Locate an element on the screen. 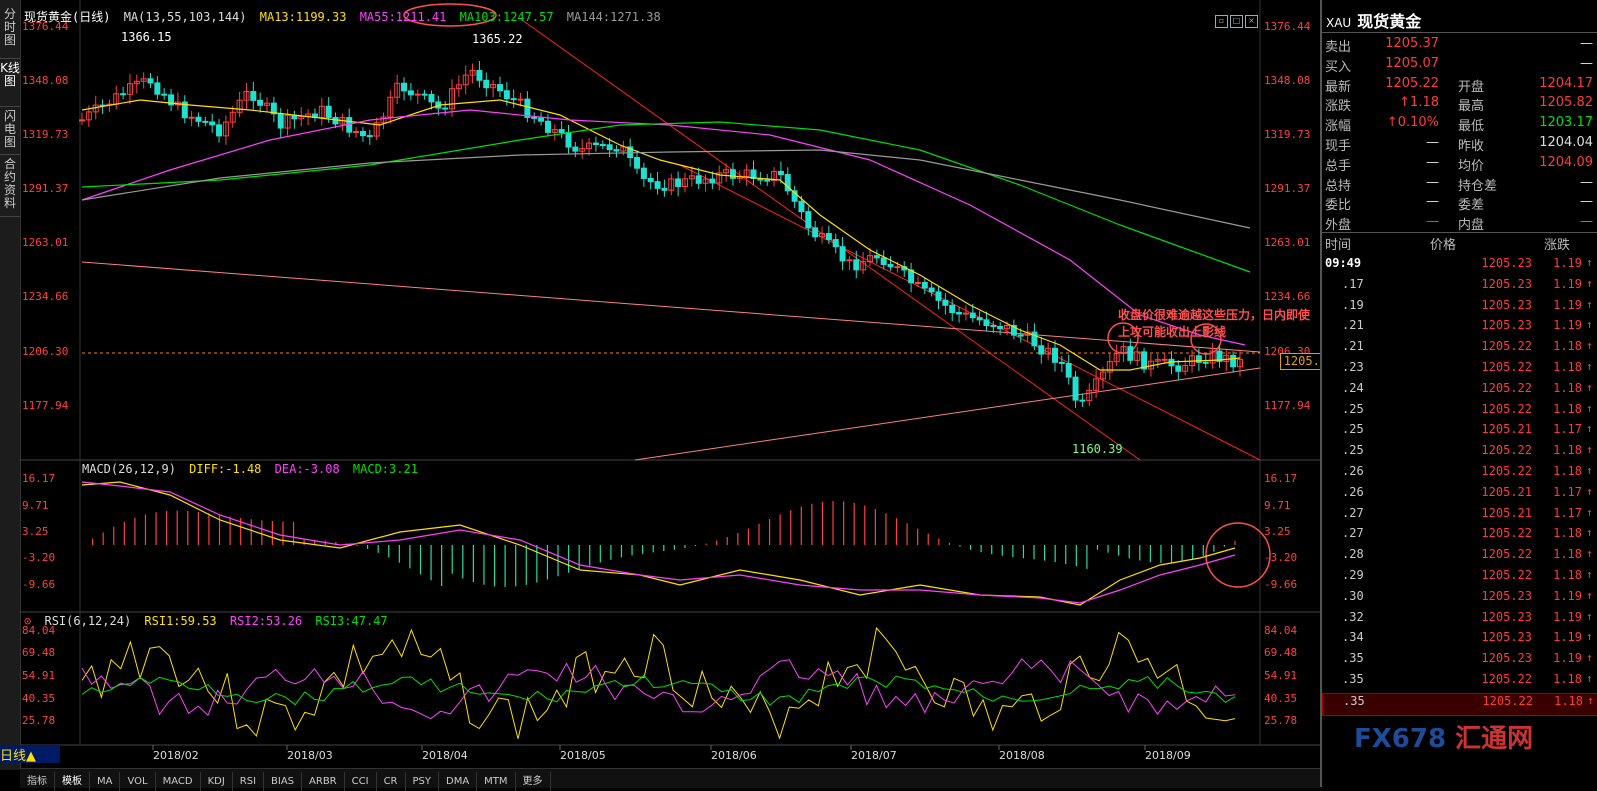 The height and width of the screenshot is (791, 1597). tick-price: 1205.21 is located at coordinates (1506, 429).